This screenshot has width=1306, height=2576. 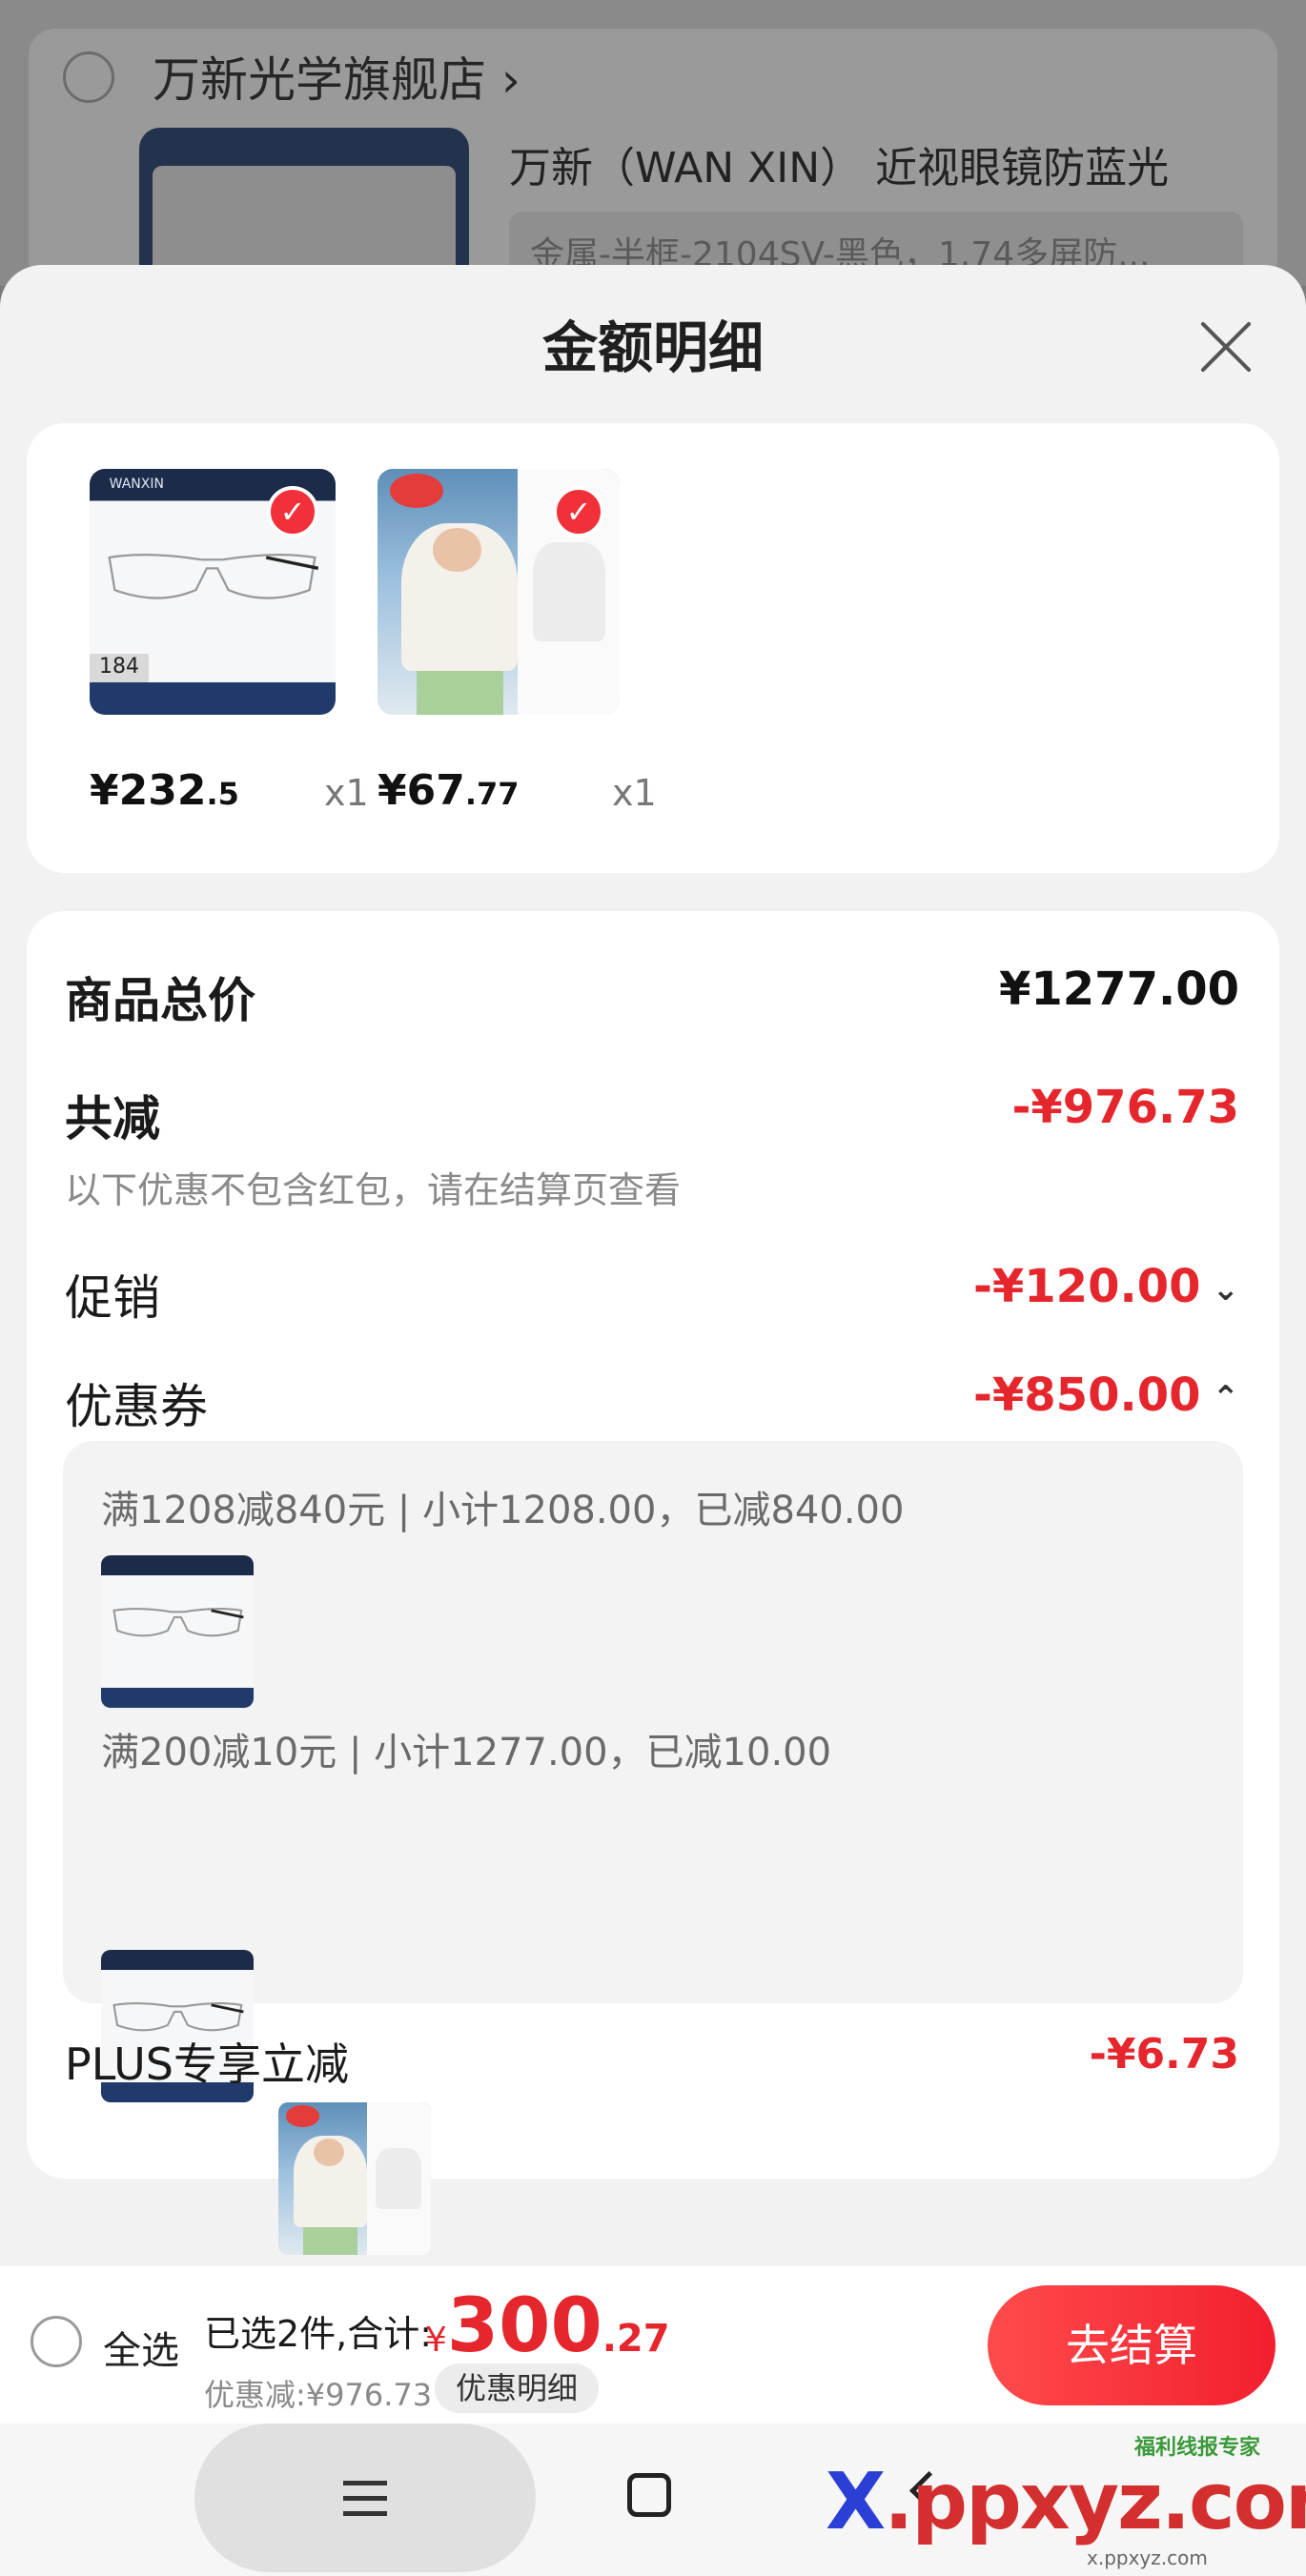 I want to click on home-icon, so click(x=649, y=2495).